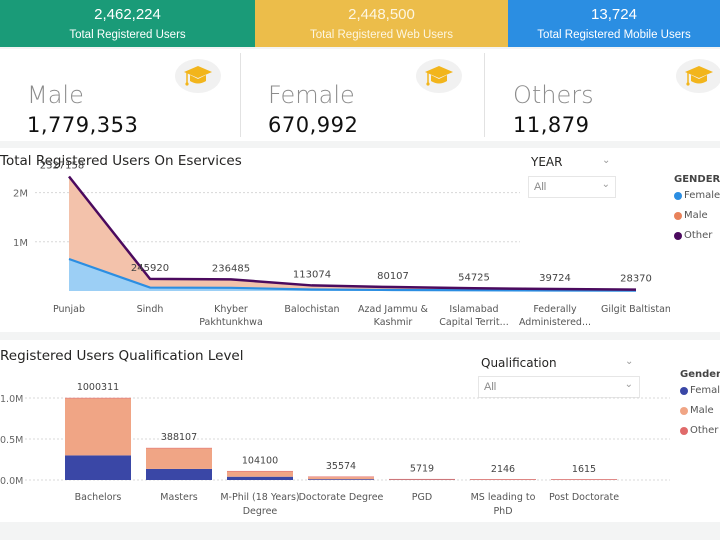  Describe the element at coordinates (393, 322) in the screenshot. I see `x-tick-label: Kashmir` at that location.